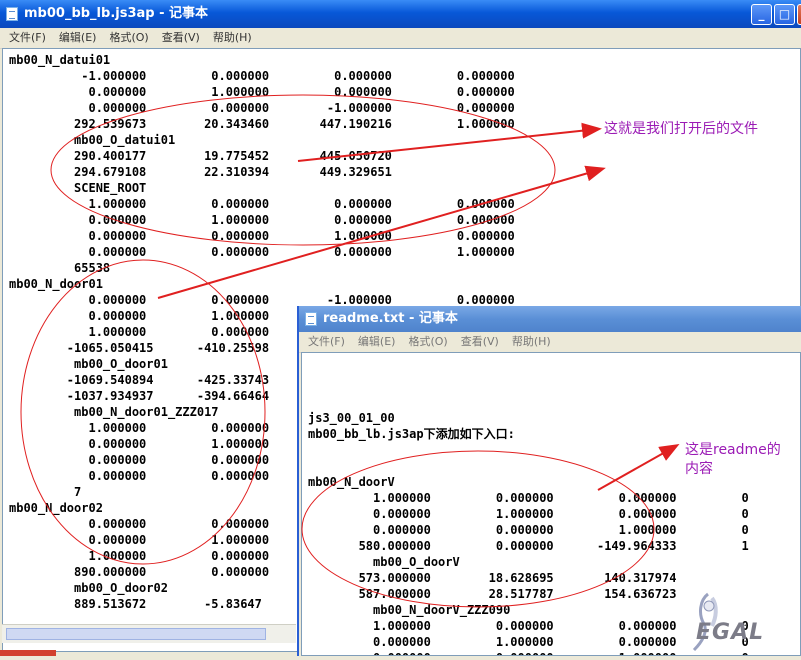  What do you see at coordinates (351, 482) in the screenshot?
I see `readme-text-line: mb00_N_doorV` at bounding box center [351, 482].